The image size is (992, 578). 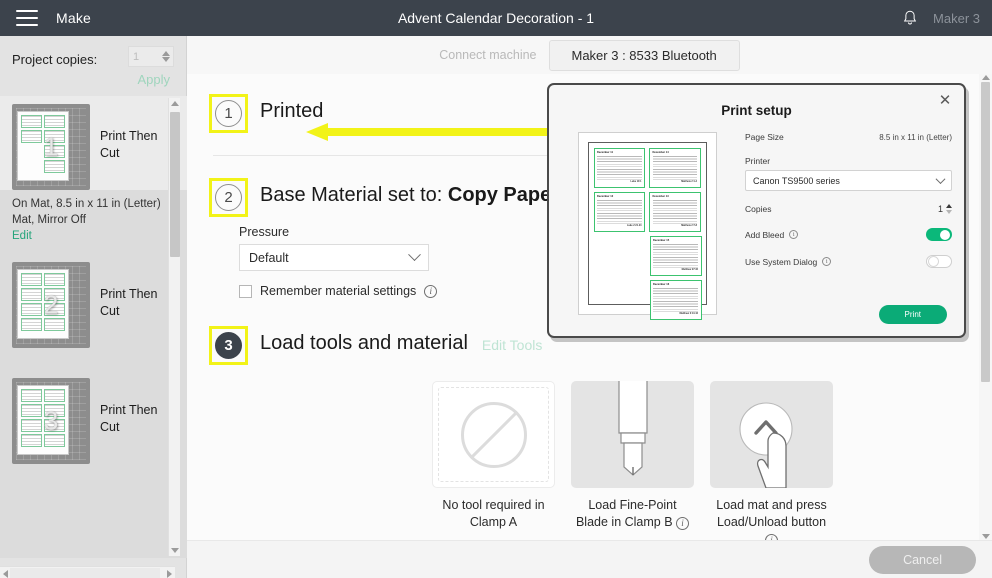 I want to click on step-2-highlight: 2, so click(x=228, y=197).